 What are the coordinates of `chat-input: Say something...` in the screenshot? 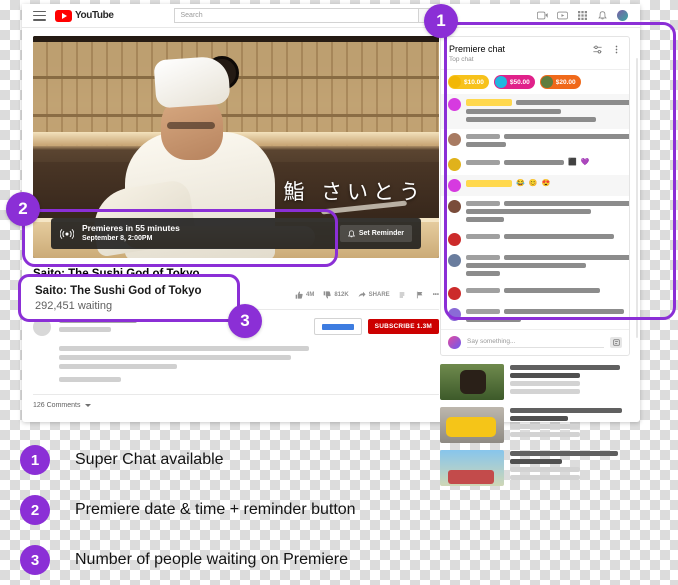 It's located at (535, 343).